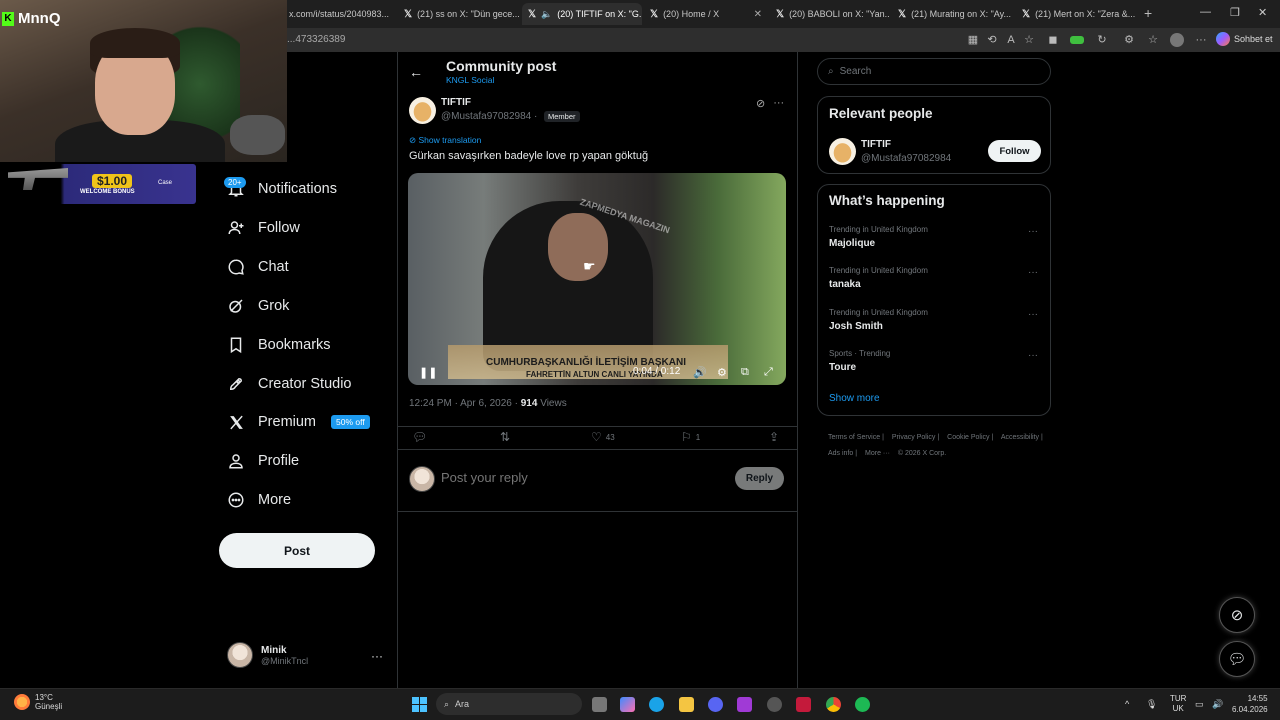 This screenshot has height=720, width=1280. I want to click on chrome-icon, so click(833, 704).